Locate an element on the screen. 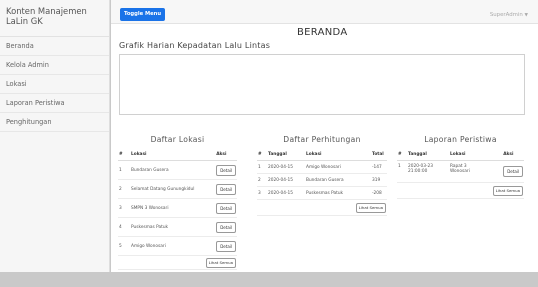 The width and height of the screenshot is (538, 287). location-name: SMPN 3 Wonosari is located at coordinates (173, 208).